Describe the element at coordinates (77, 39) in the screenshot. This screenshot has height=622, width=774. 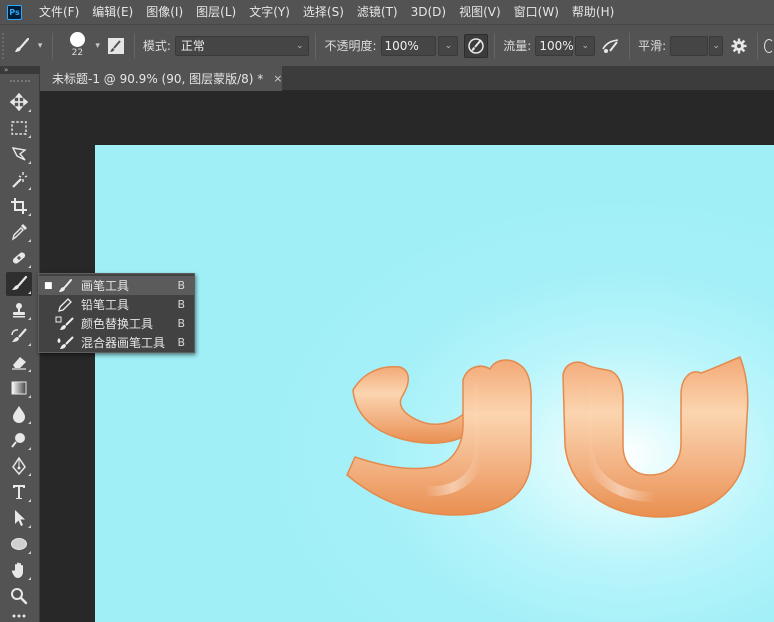
I see `brush-tip-icon` at that location.